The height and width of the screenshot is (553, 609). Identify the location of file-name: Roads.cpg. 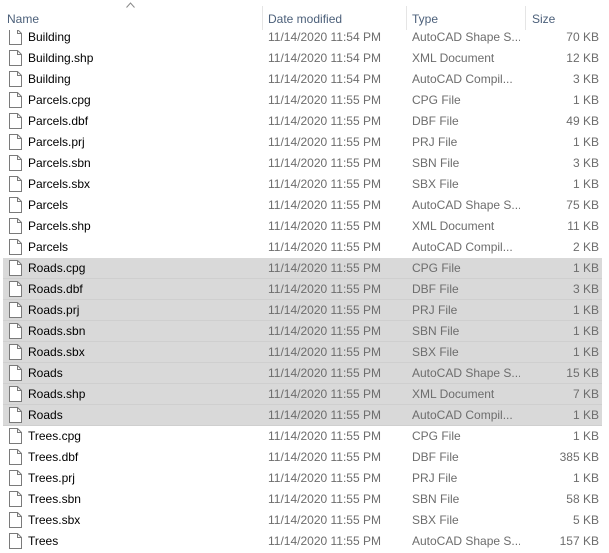
(57, 268).